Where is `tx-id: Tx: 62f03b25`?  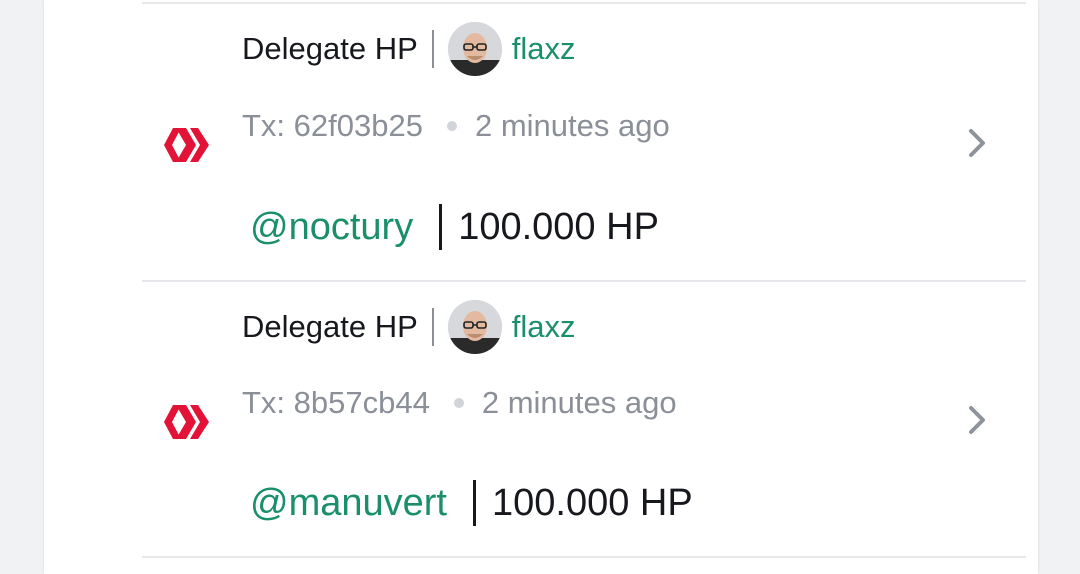 tx-id: Tx: 62f03b25 is located at coordinates (332, 126).